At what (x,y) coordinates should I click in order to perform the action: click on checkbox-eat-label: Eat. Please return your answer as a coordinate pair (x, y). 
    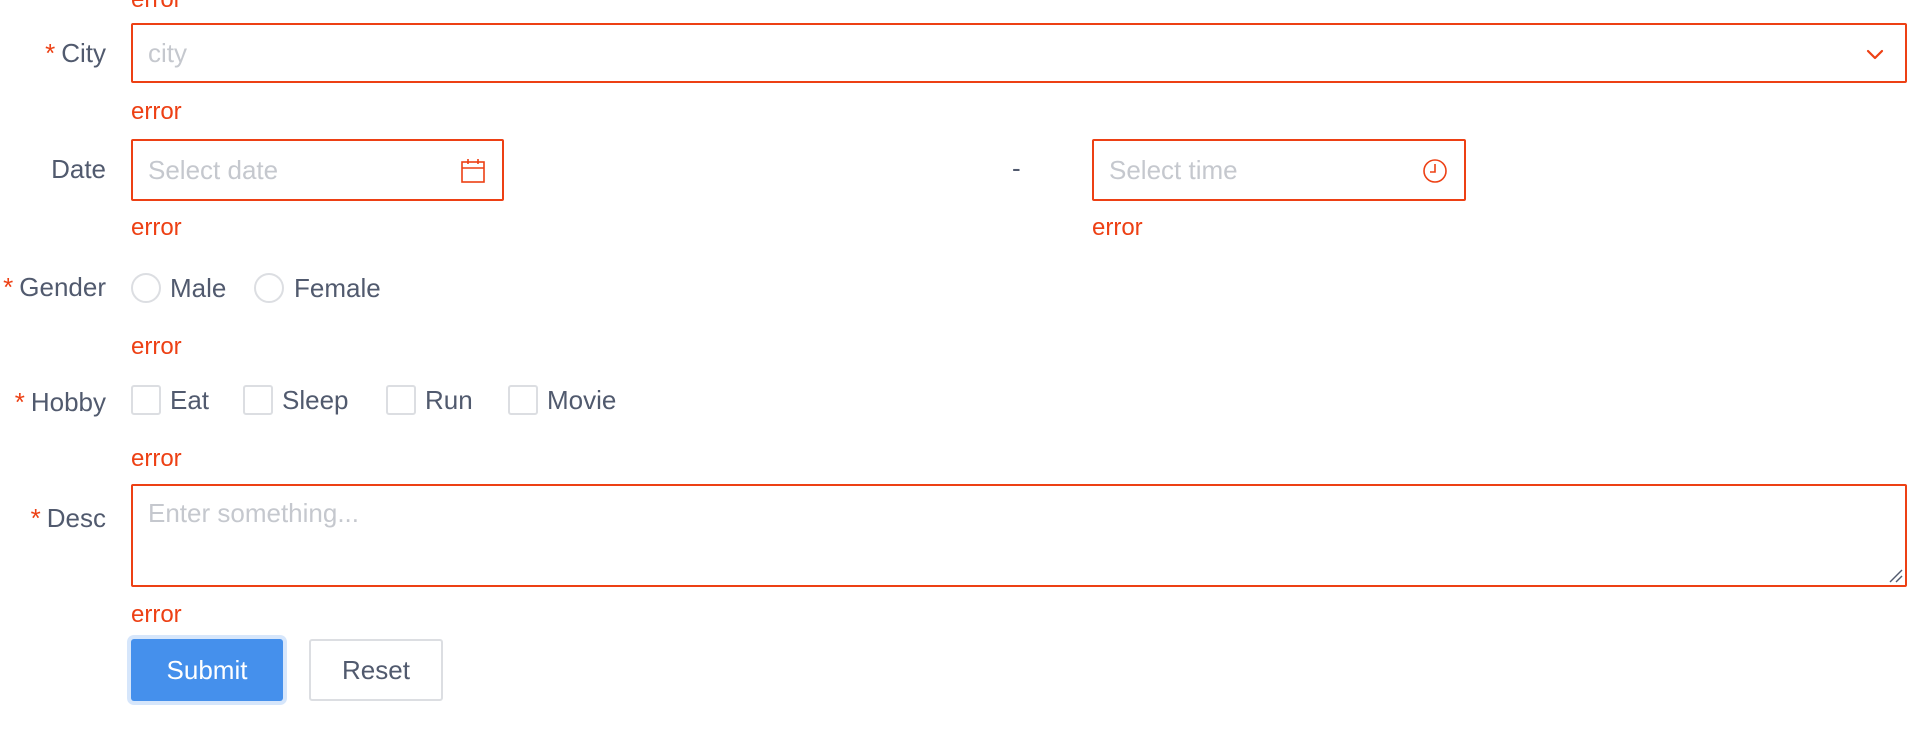
    Looking at the image, I should click on (189, 400).